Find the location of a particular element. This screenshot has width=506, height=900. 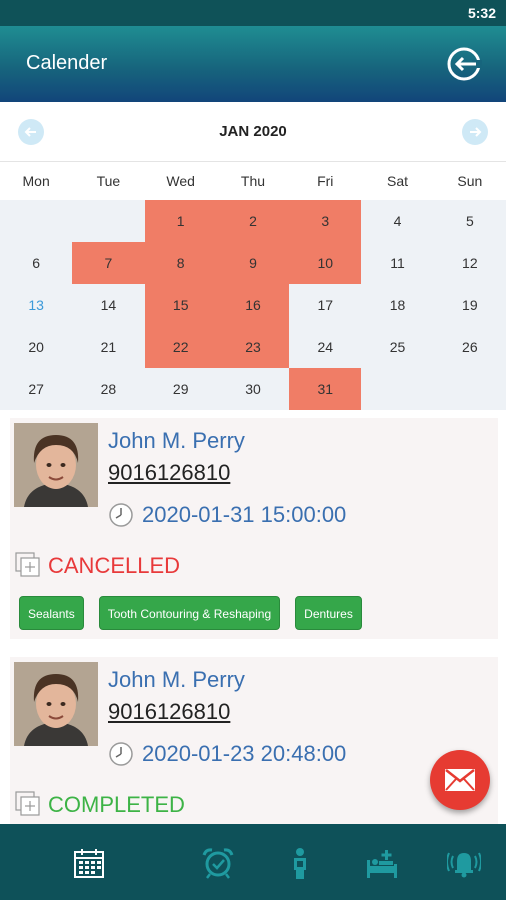

calendar-day: 31 is located at coordinates (325, 389).